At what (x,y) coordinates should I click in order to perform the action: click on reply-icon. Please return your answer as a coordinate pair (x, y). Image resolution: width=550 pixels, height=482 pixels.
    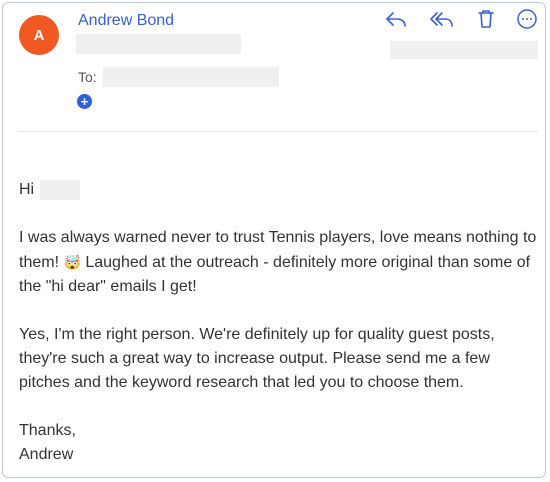
    Looking at the image, I should click on (396, 19).